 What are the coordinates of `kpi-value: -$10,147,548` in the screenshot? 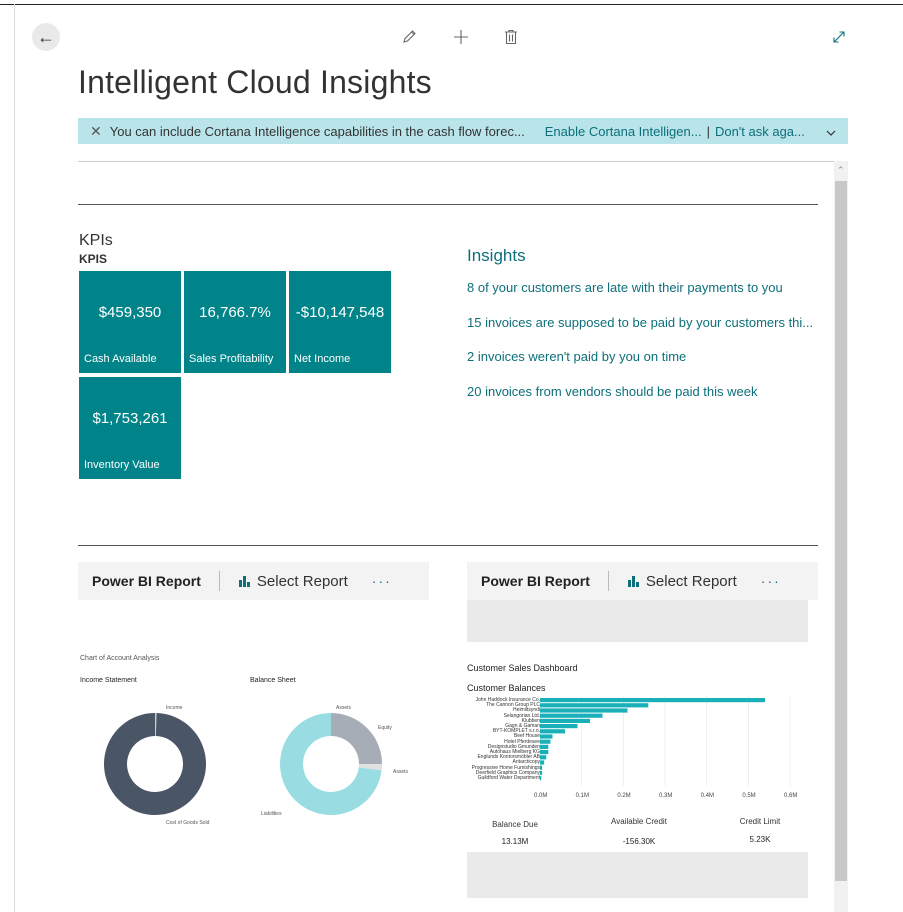 It's located at (340, 312).